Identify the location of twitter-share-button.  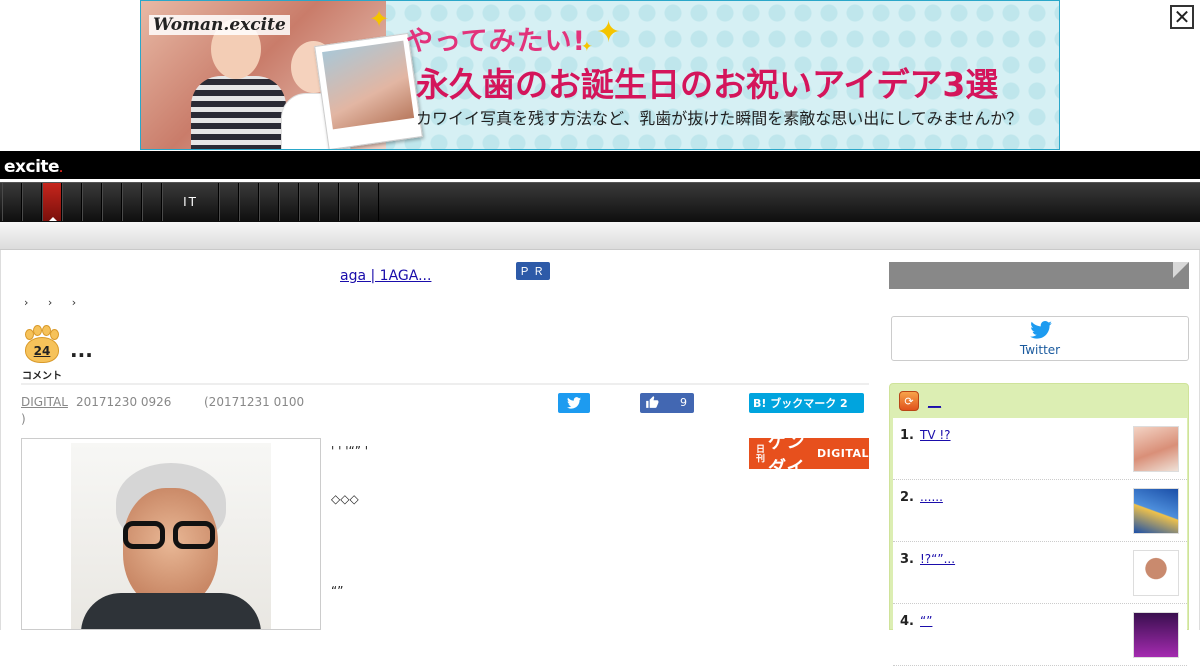
(574, 403).